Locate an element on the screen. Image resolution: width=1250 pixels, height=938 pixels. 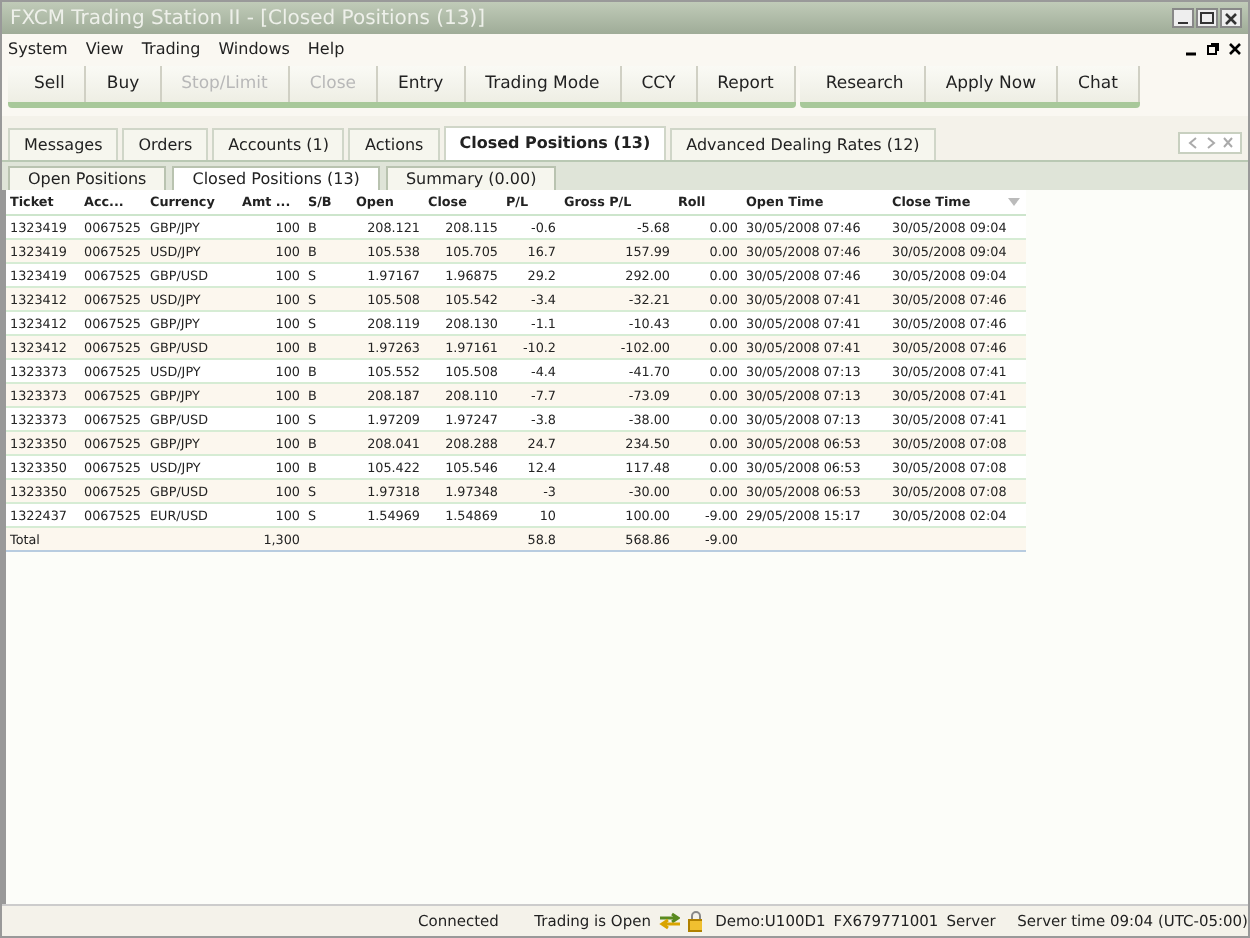
toolbar-button: Apply Now is located at coordinates (992, 84).